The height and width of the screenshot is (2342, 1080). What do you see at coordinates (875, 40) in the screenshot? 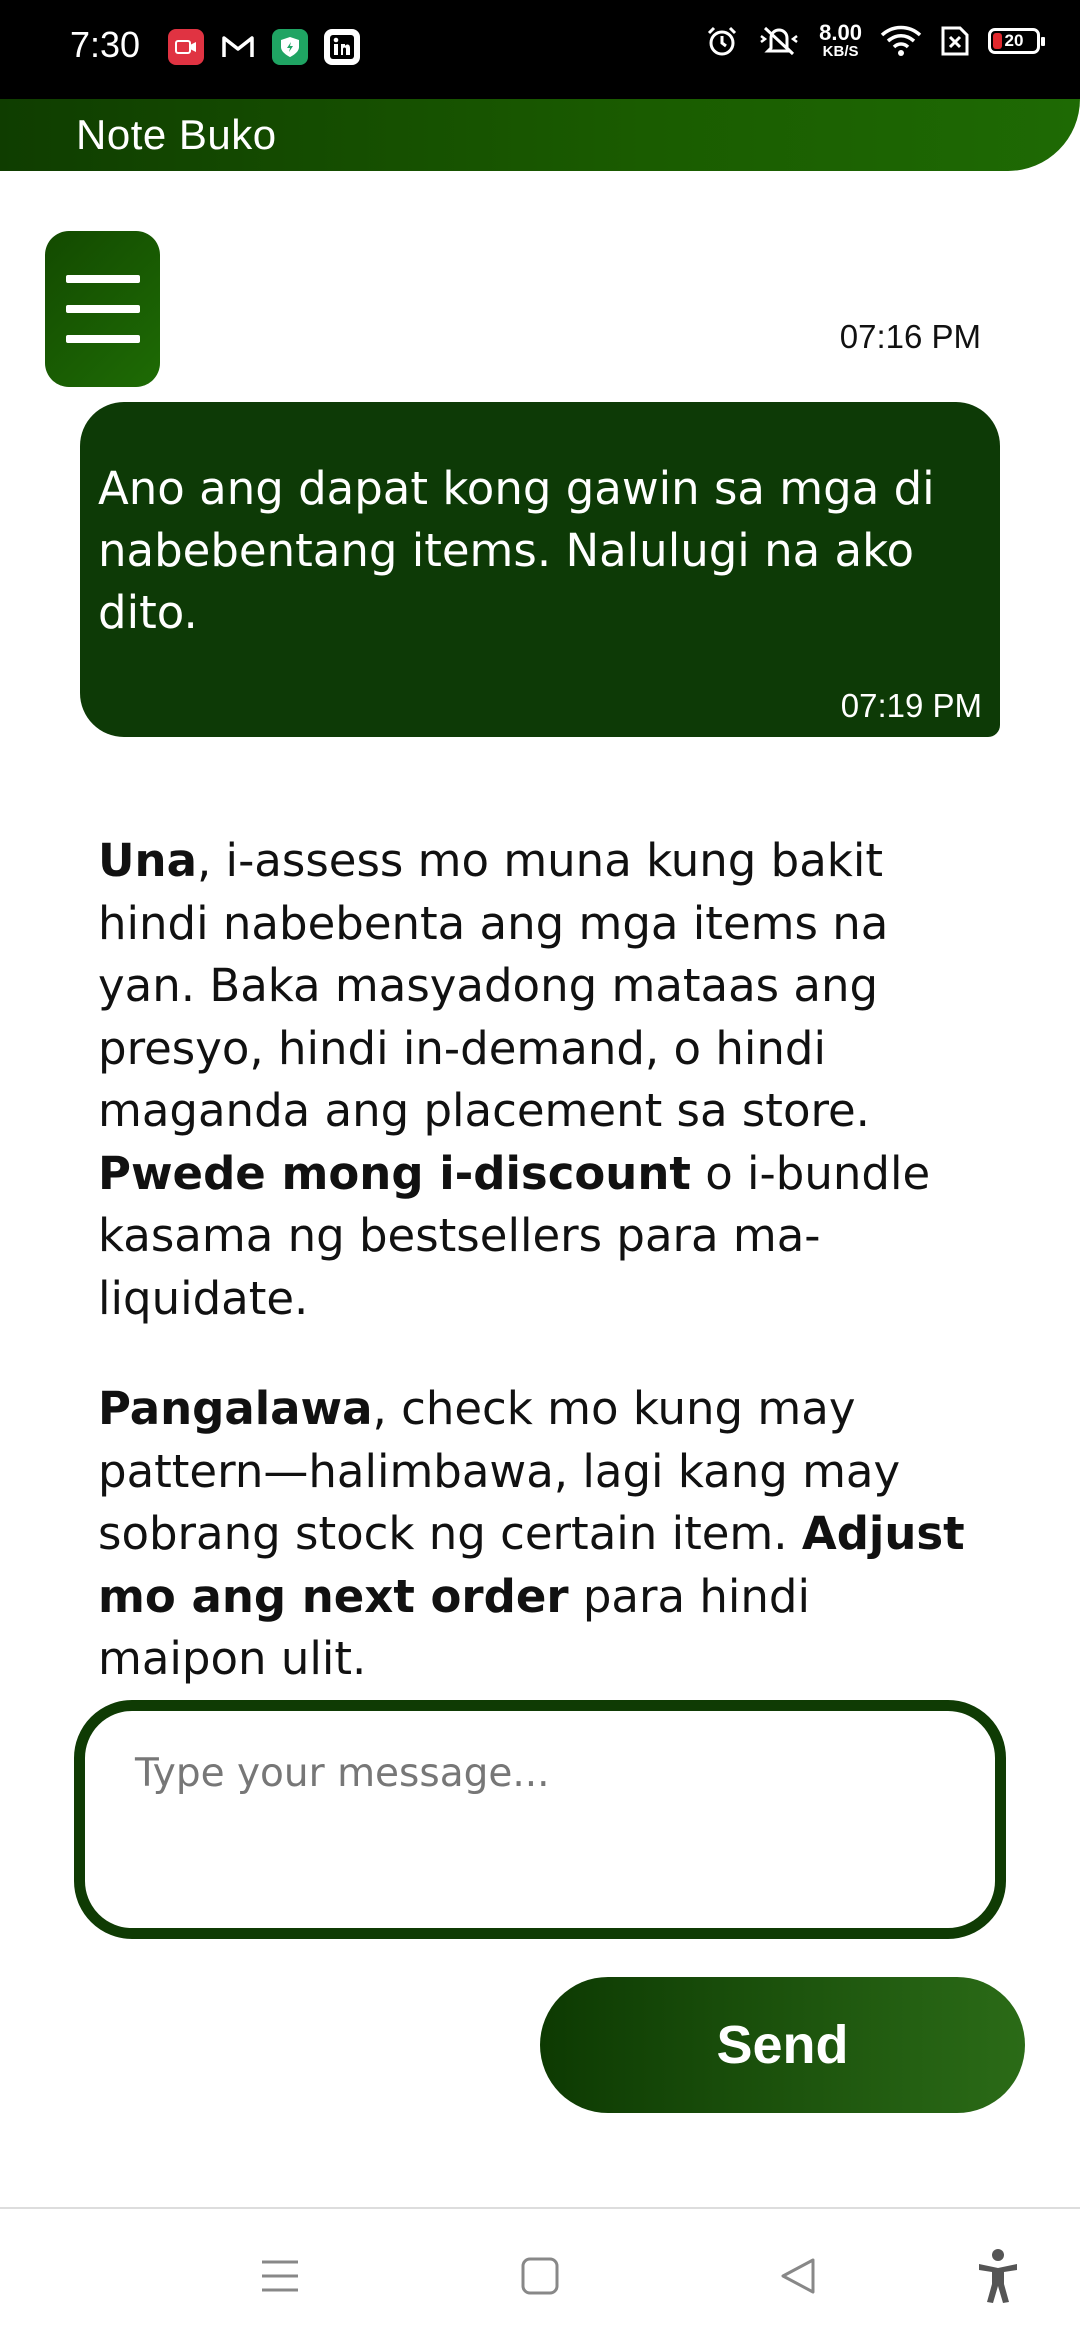
I see `system-icons: 8.00 KB/S 20` at bounding box center [875, 40].